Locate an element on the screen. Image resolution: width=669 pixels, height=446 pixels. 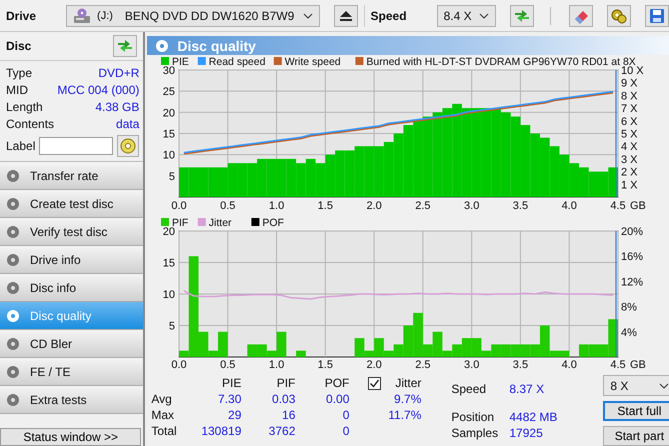
legend-label: PIF is located at coordinates (180, 223).